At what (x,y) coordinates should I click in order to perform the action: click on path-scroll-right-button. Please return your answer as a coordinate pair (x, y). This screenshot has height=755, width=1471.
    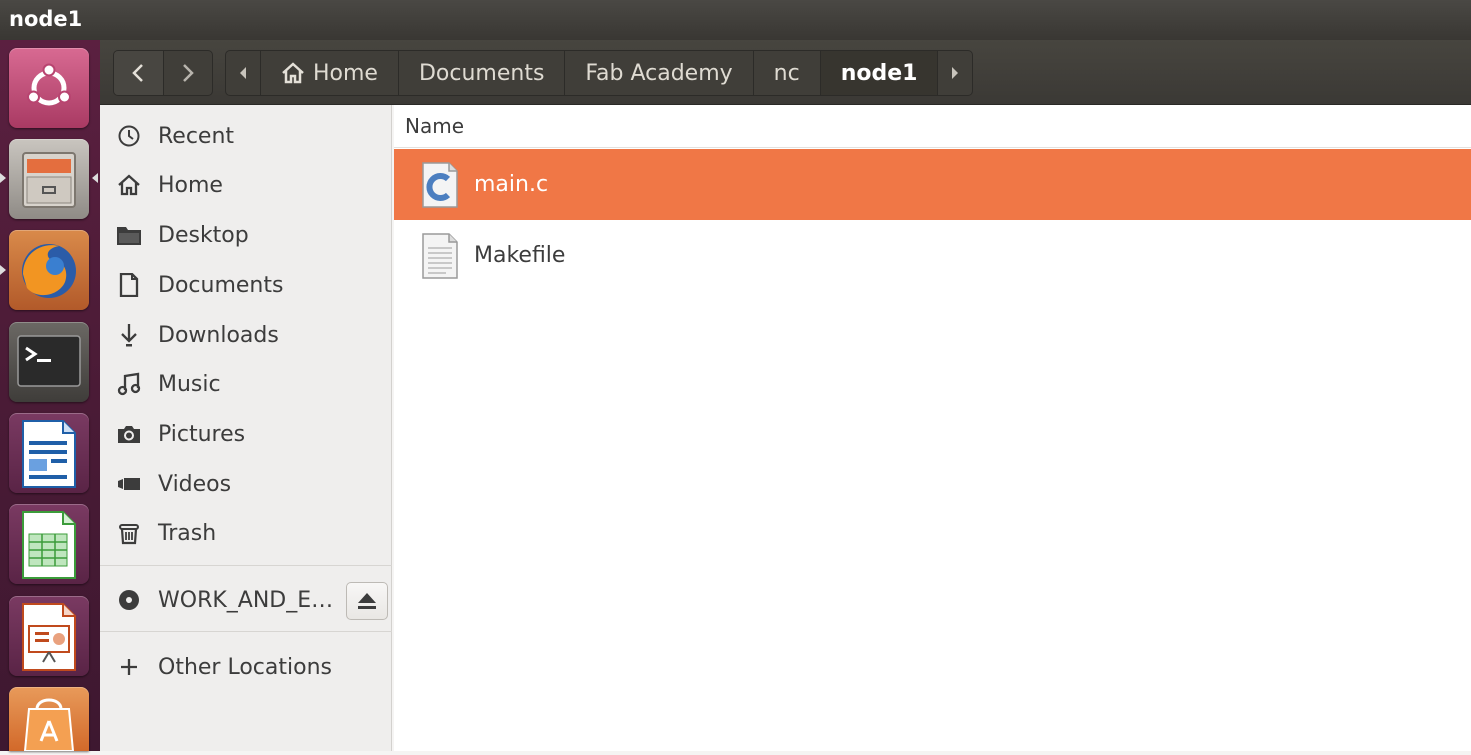
    Looking at the image, I should click on (955, 73).